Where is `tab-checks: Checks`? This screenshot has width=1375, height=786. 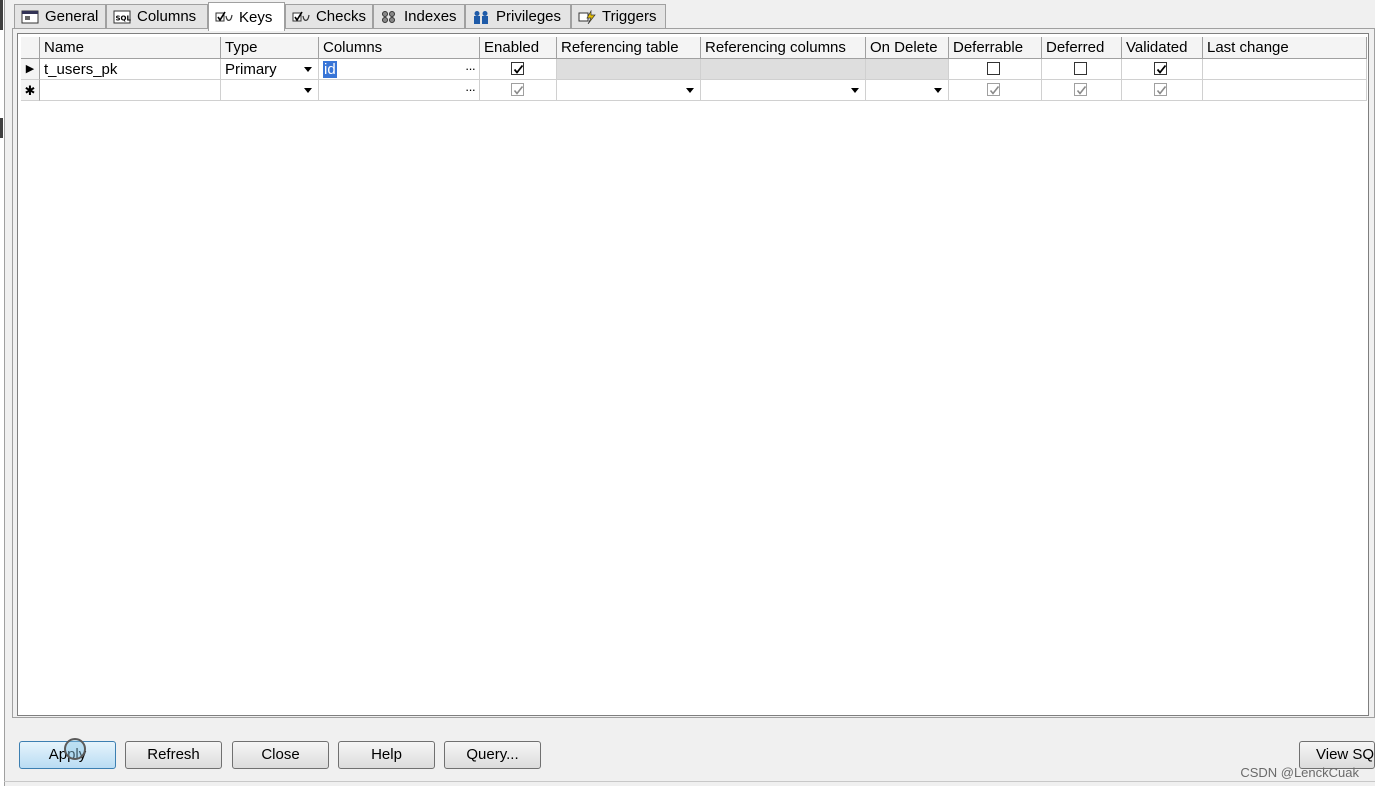 tab-checks: Checks is located at coordinates (329, 16).